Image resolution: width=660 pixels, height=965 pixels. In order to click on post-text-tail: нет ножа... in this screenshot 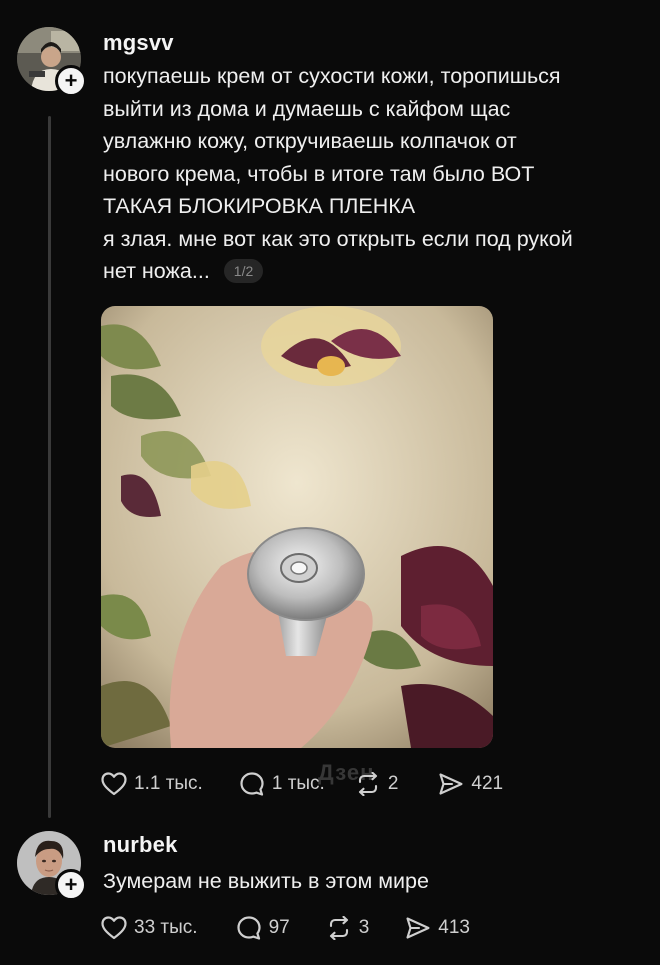, I will do `click(156, 271)`.